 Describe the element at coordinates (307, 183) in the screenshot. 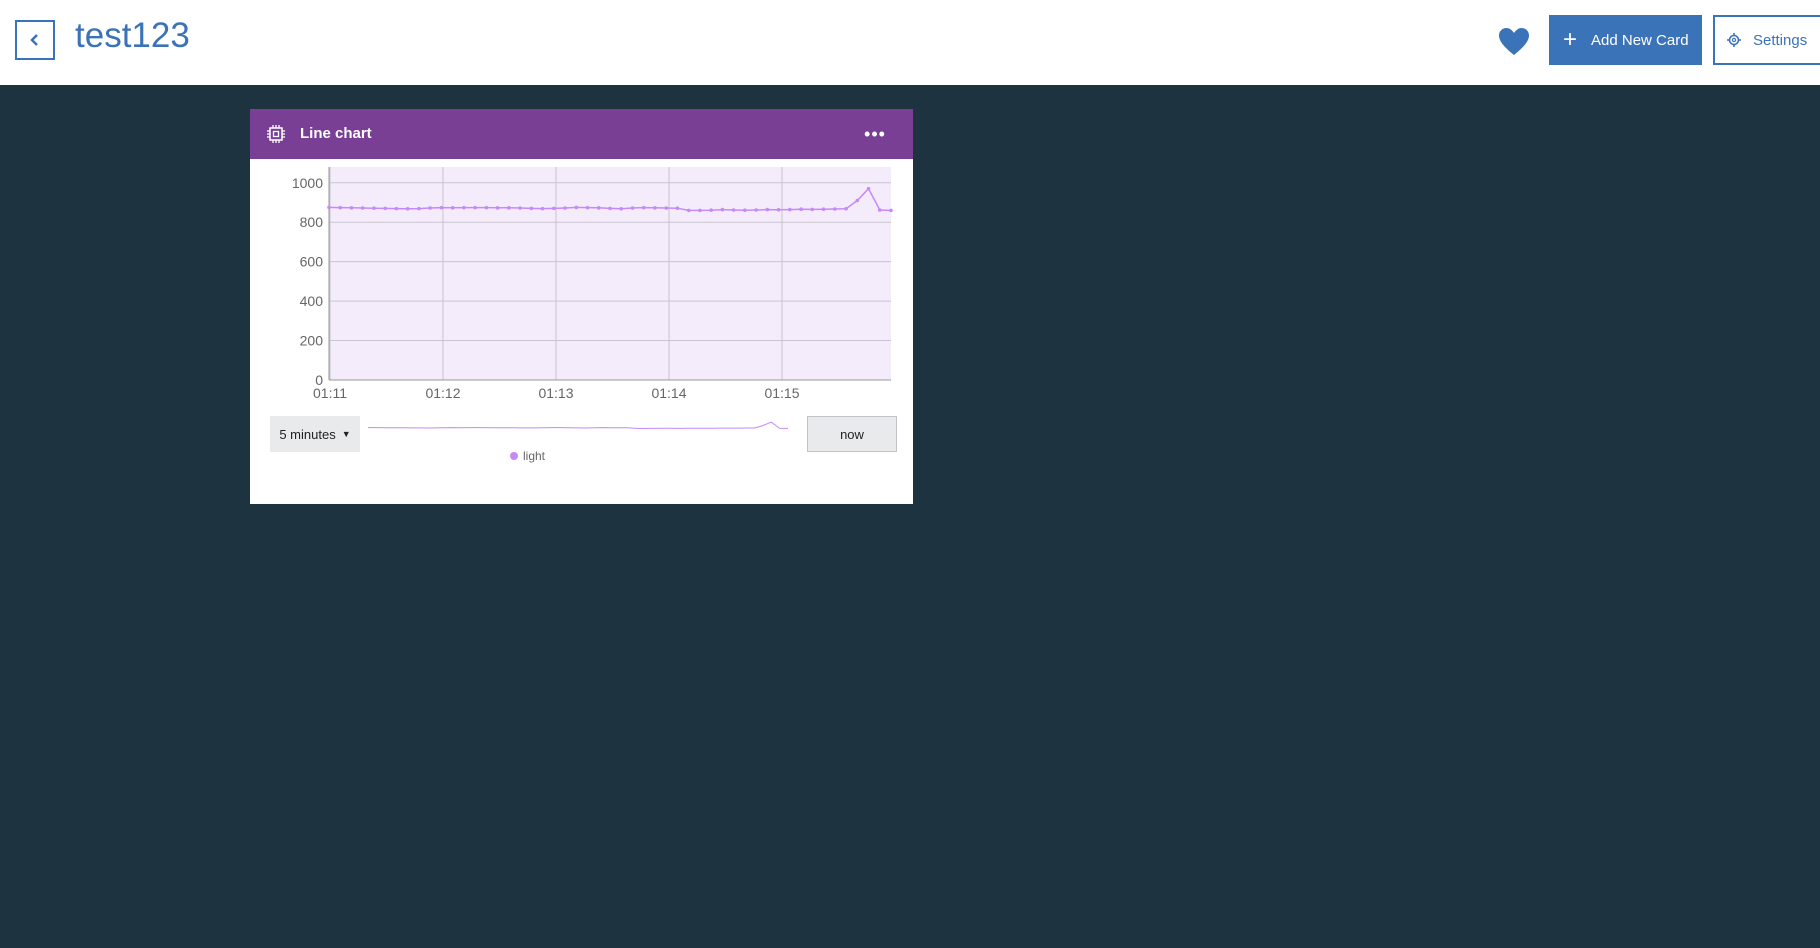

I see `y-tick-label: 1000` at that location.